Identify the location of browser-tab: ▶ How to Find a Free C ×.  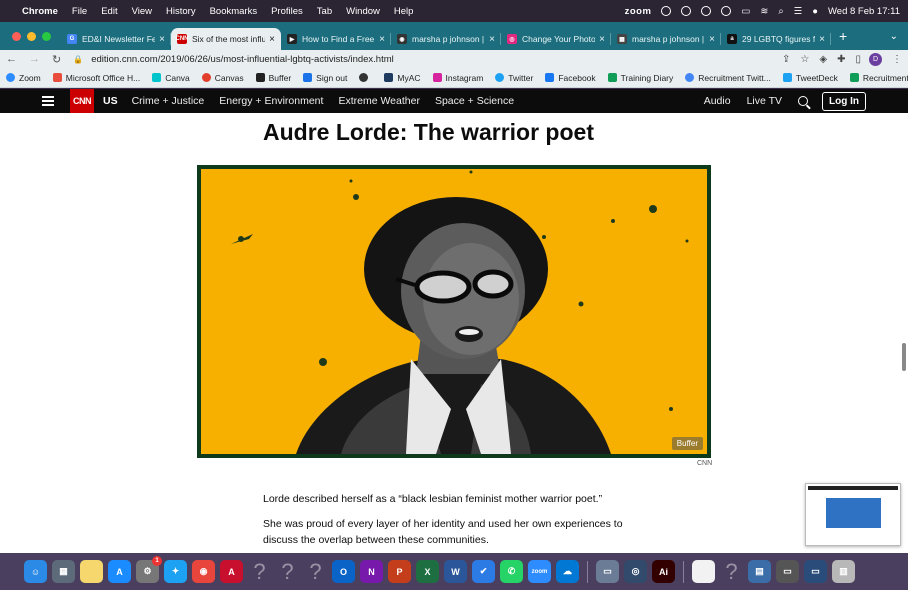
(336, 39).